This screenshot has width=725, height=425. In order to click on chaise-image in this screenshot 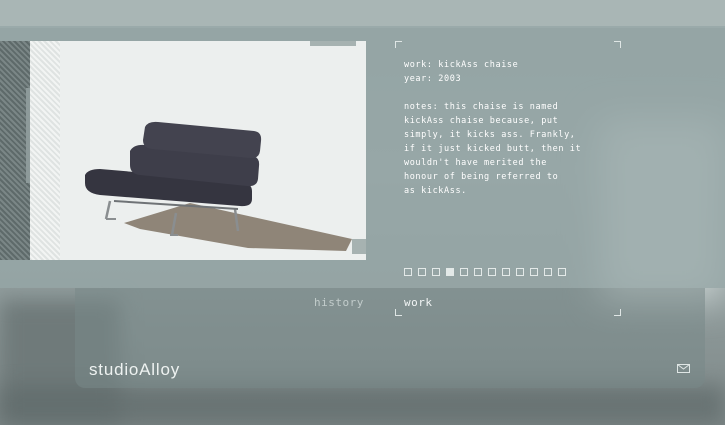, I will do `click(218, 186)`.